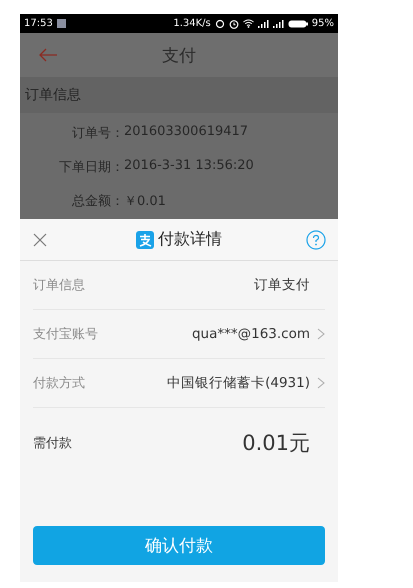  I want to click on page-title: 支付, so click(179, 56).